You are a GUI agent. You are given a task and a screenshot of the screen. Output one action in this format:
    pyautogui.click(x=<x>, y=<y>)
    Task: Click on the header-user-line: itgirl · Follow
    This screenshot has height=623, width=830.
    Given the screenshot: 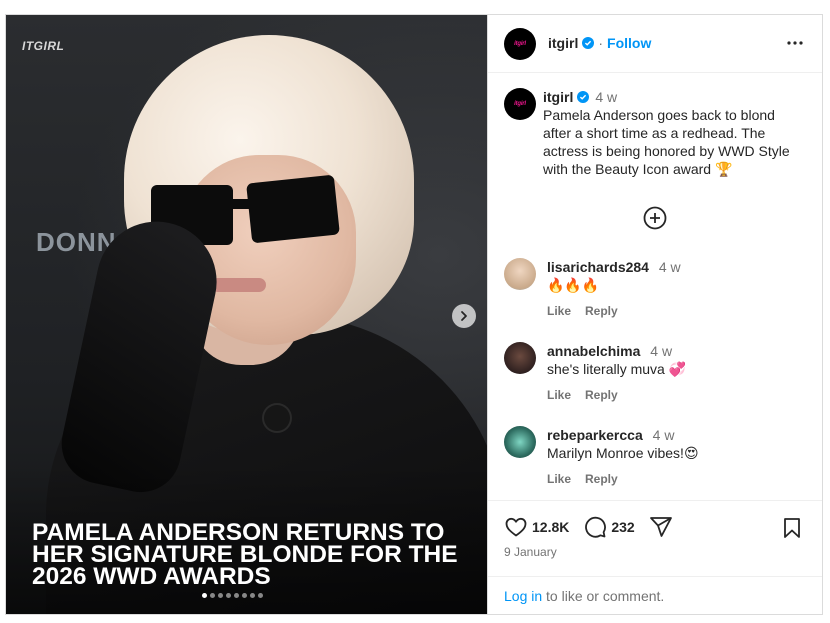 What is the action you would take?
    pyautogui.click(x=599, y=43)
    